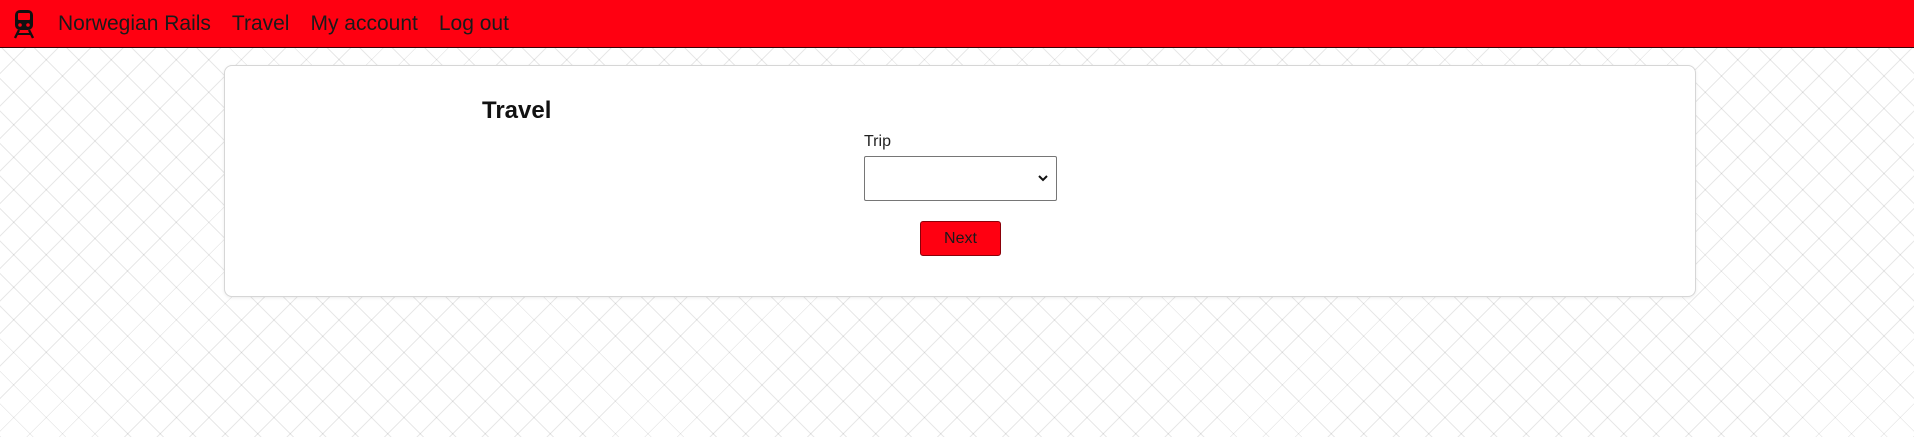 The height and width of the screenshot is (437, 1914). What do you see at coordinates (134, 24) in the screenshot?
I see `nav-link-home: Norwegian Rails` at bounding box center [134, 24].